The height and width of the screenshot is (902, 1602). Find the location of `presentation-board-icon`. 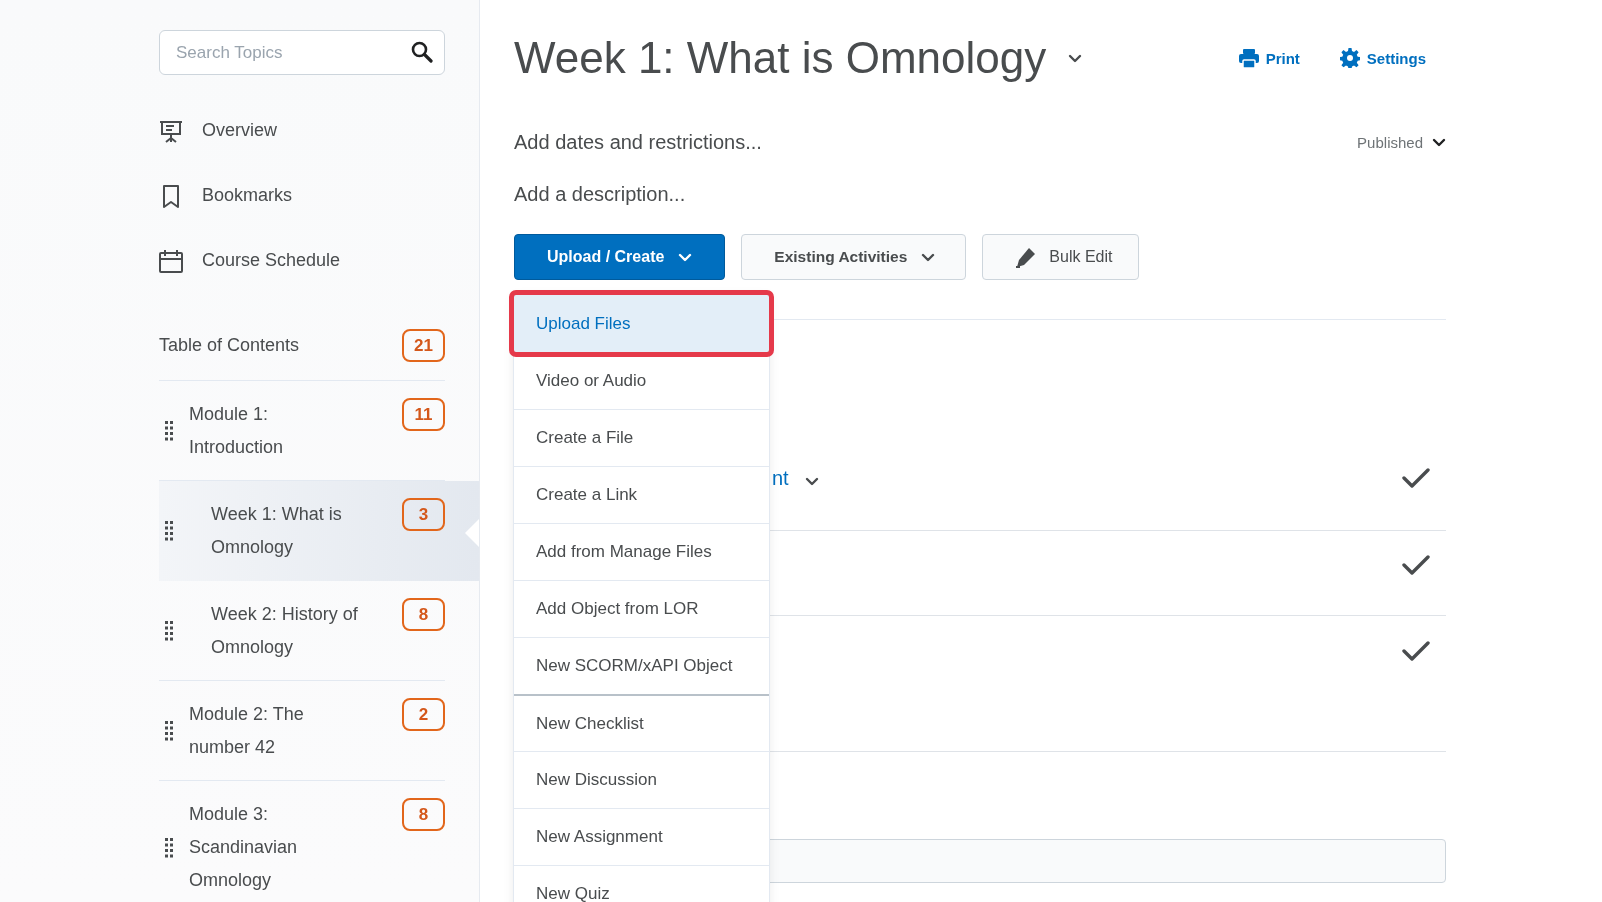

presentation-board-icon is located at coordinates (171, 130).